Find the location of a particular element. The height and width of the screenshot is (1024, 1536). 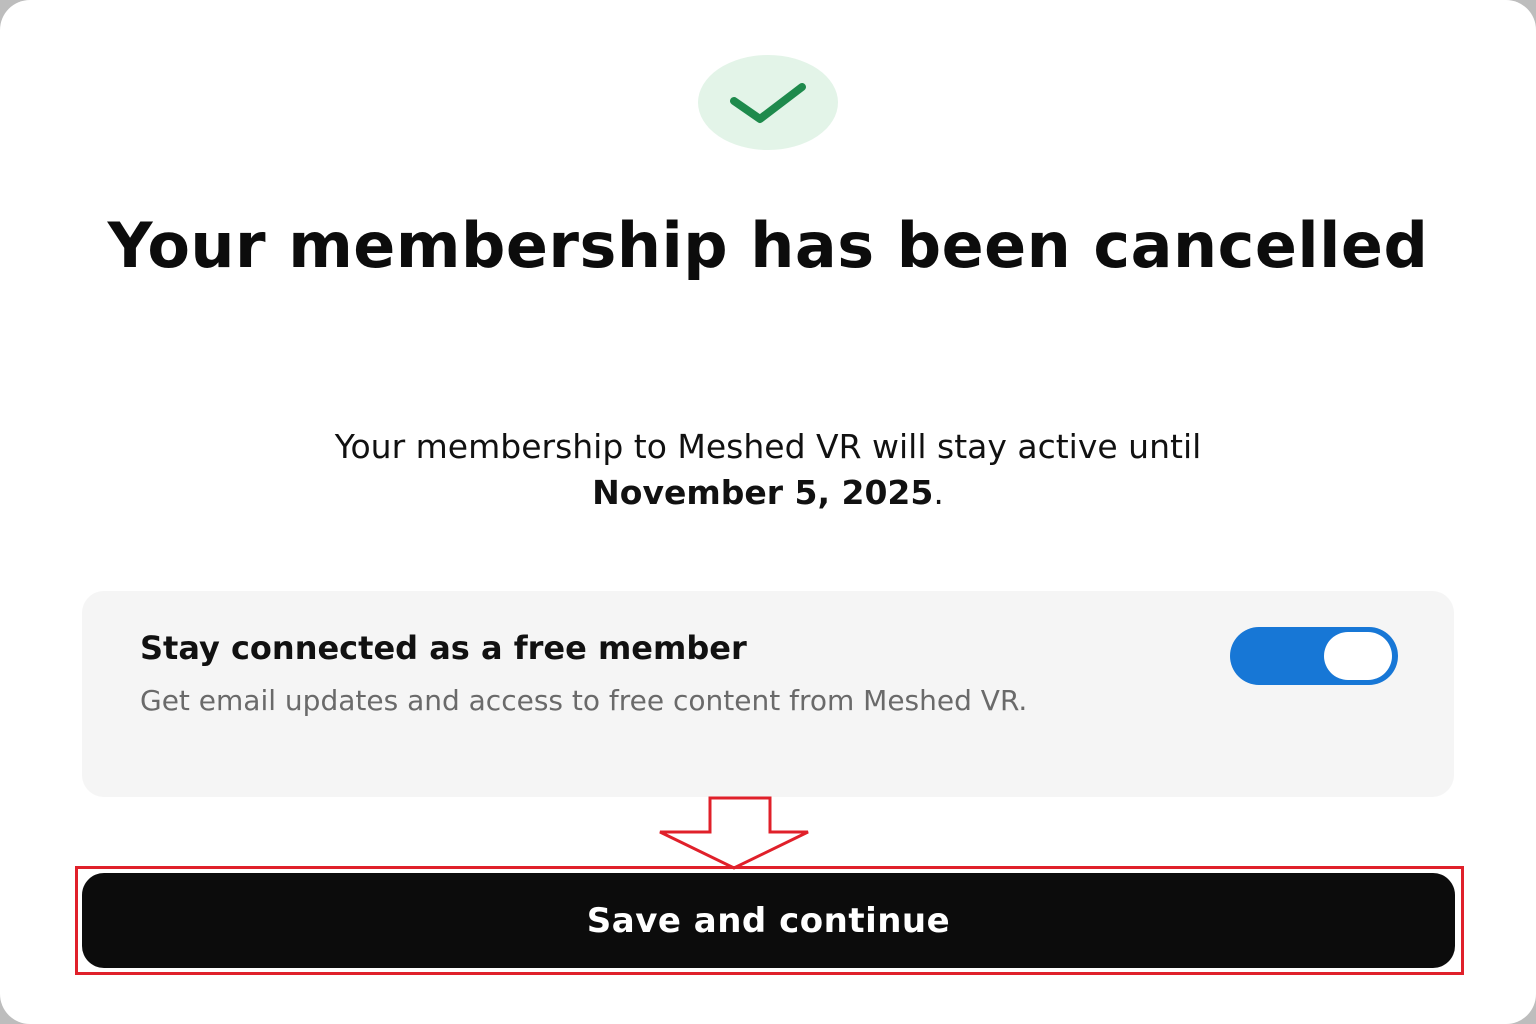

free-member-title: Stay connected as a free member is located at coordinates (443, 648).